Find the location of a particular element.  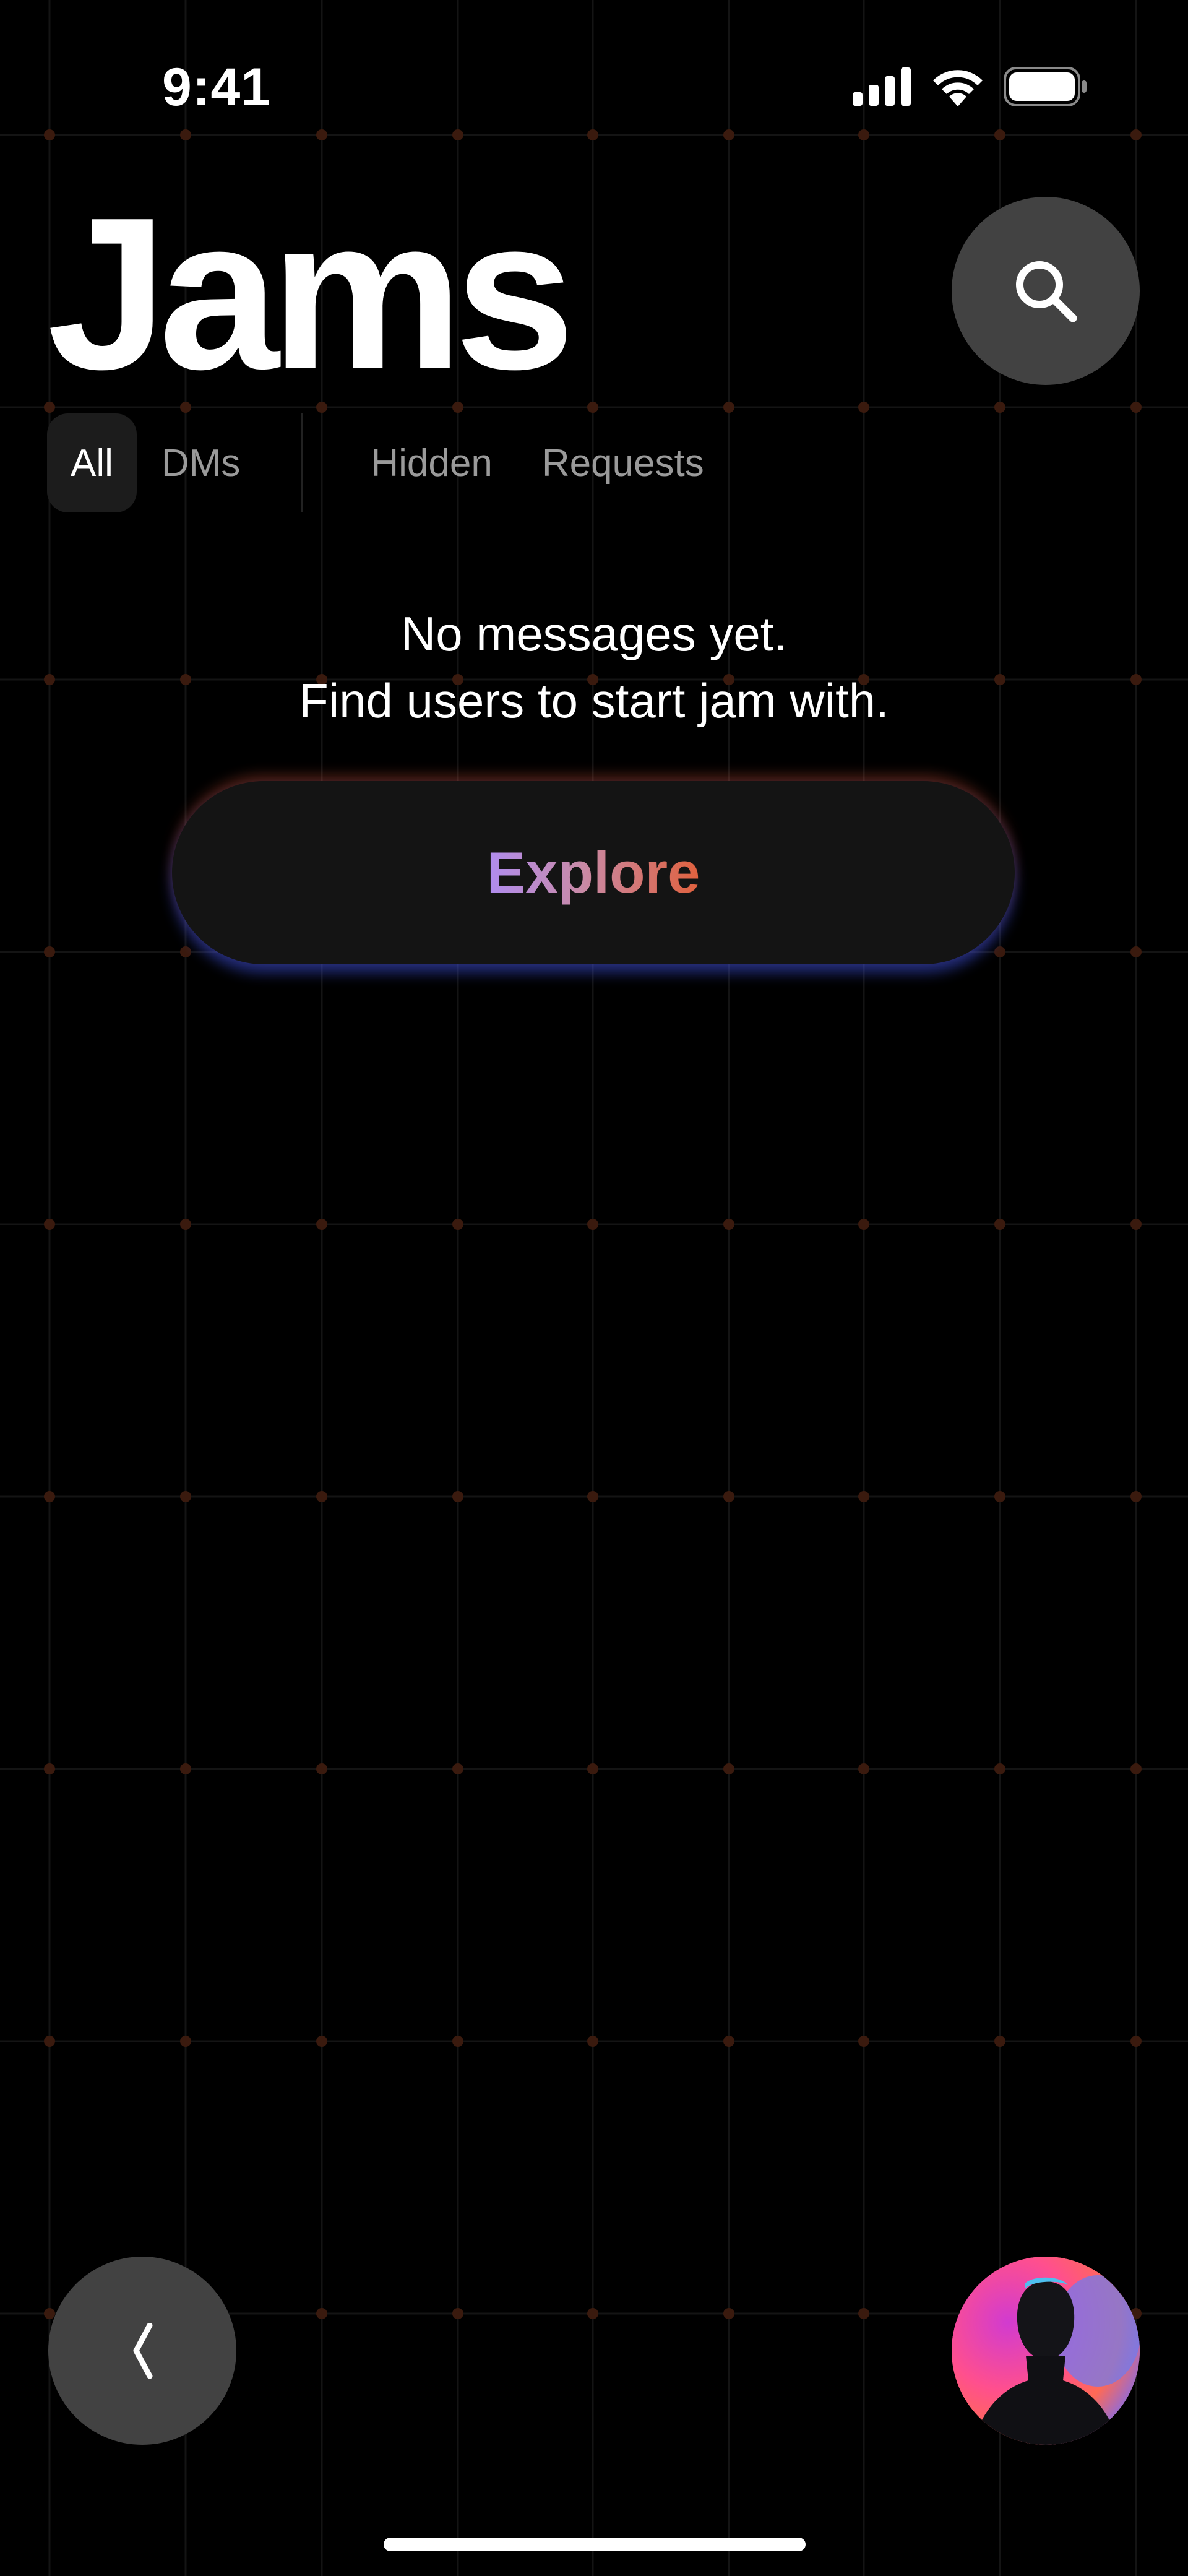

filter-tabs: All DMs Hidden Requests is located at coordinates (388, 462).